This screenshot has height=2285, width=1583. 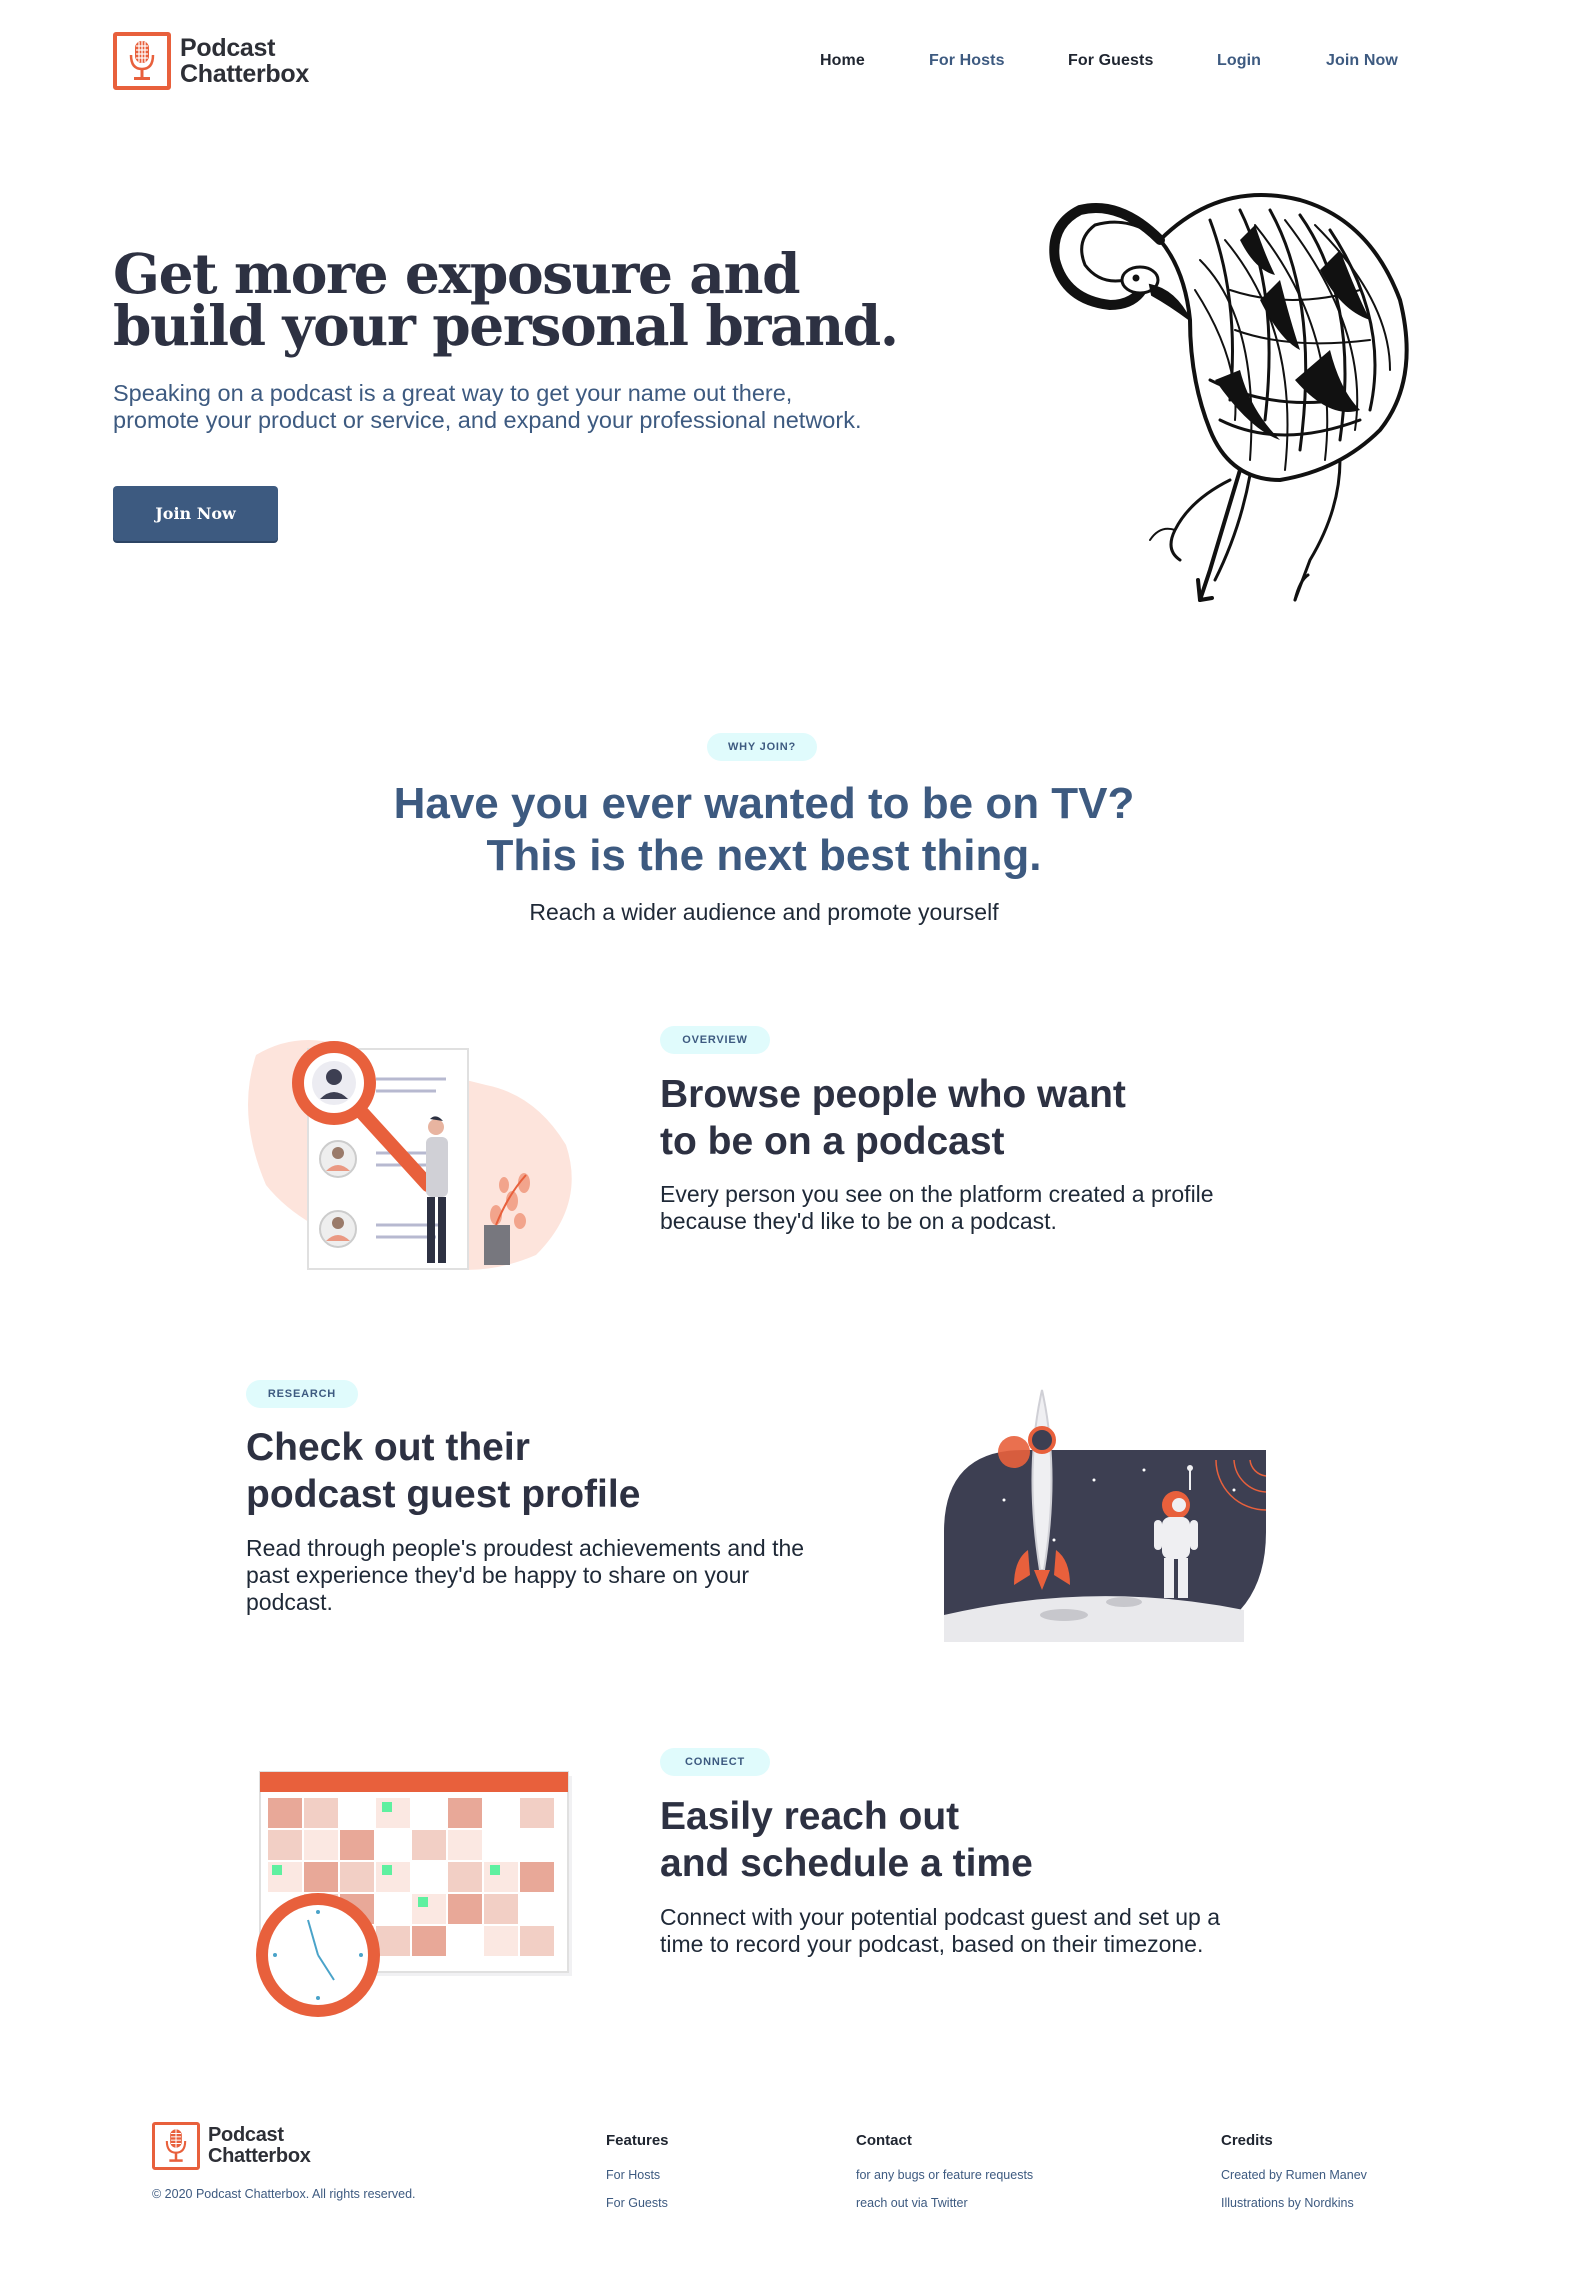 What do you see at coordinates (411, 1897) in the screenshot?
I see `calendar-clock-illustration` at bounding box center [411, 1897].